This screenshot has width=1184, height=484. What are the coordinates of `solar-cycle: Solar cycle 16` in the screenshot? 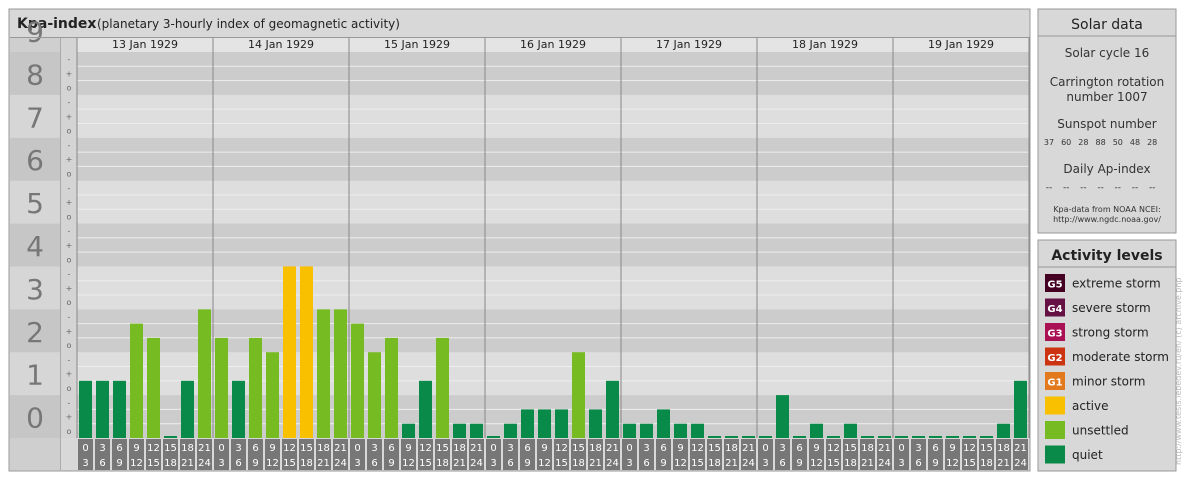 It's located at (1107, 53).